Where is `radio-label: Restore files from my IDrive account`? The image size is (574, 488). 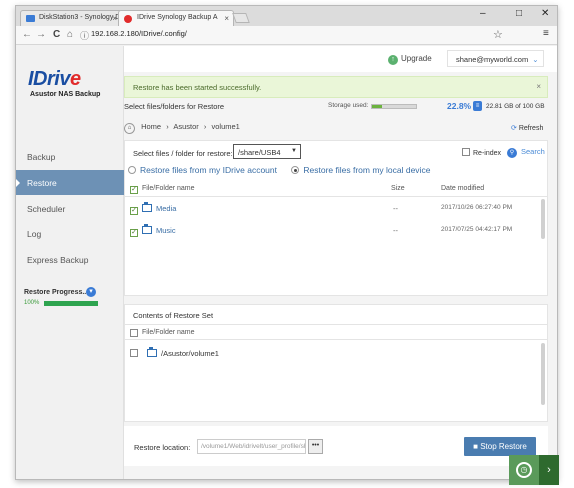
radio-label: Restore files from my IDrive account is located at coordinates (208, 170).